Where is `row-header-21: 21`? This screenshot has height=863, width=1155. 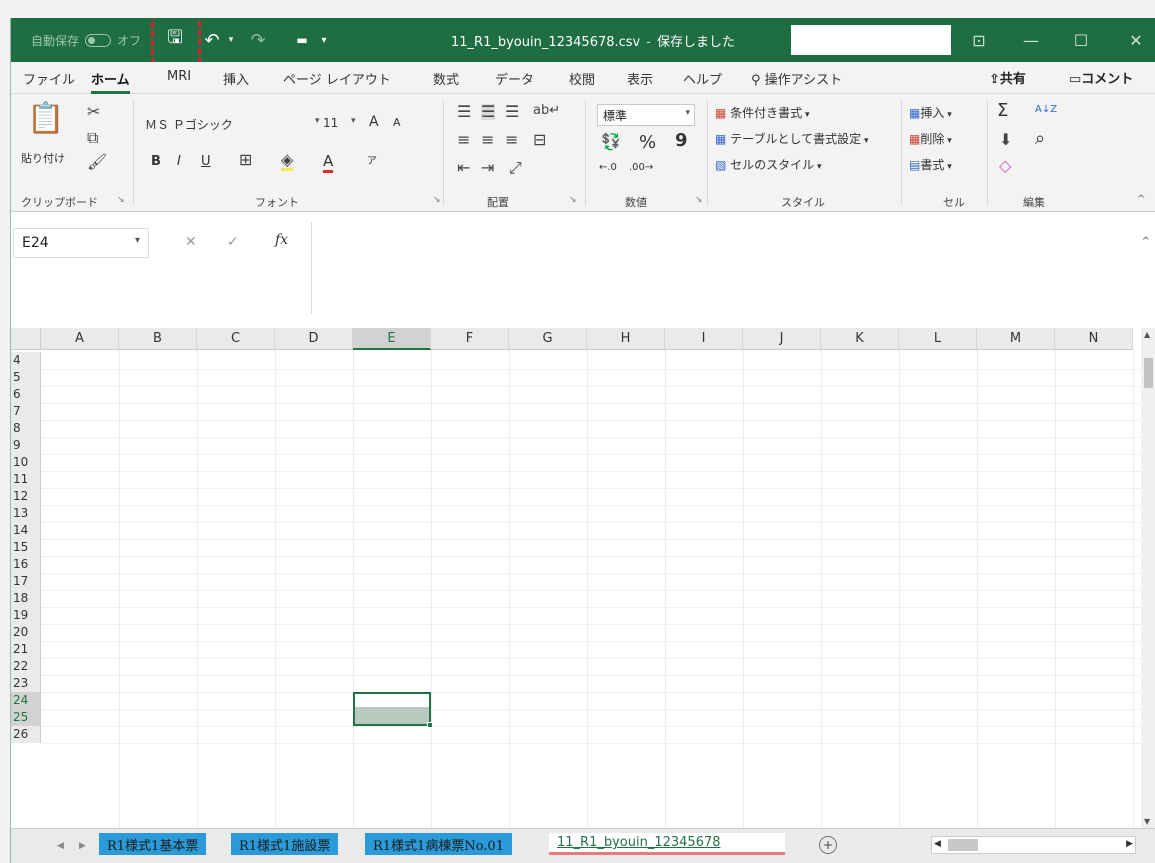
row-header-21: 21 is located at coordinates (26, 649).